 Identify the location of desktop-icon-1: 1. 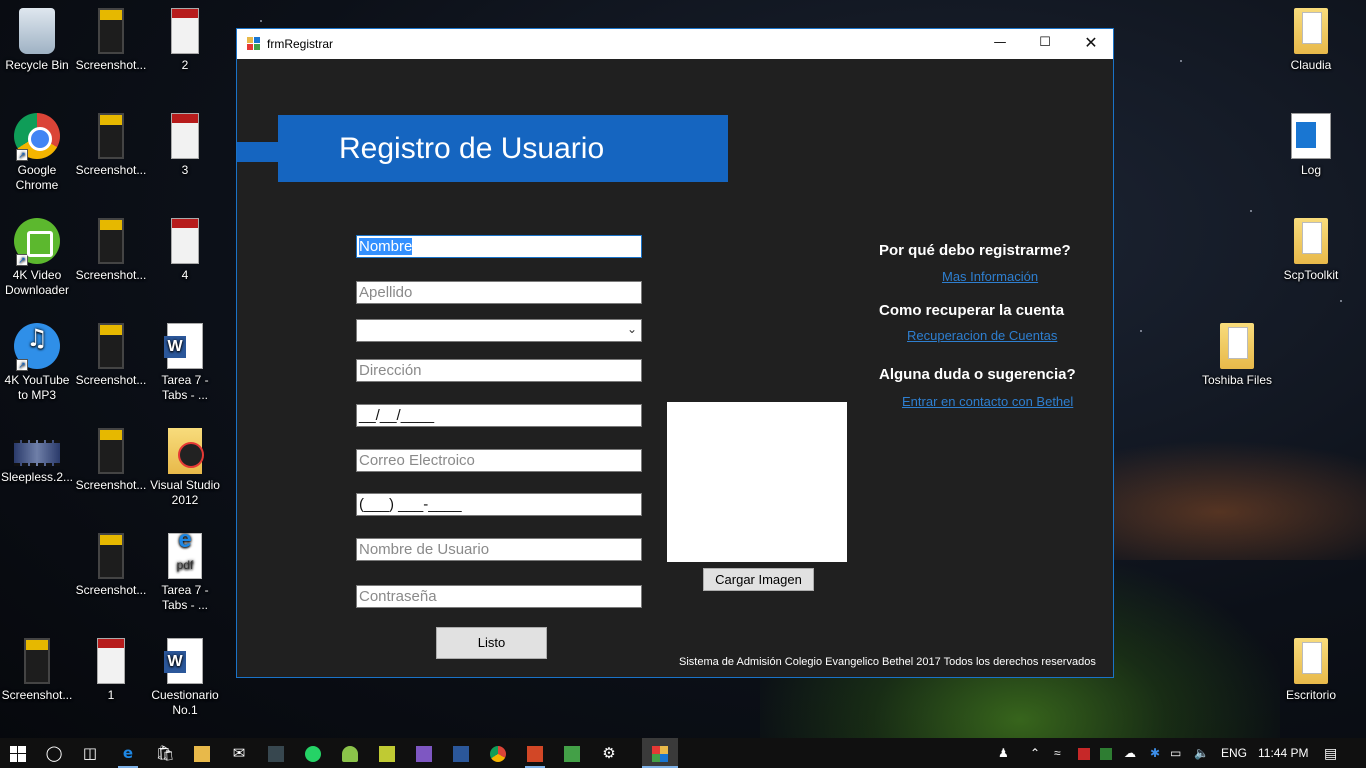
(111, 670).